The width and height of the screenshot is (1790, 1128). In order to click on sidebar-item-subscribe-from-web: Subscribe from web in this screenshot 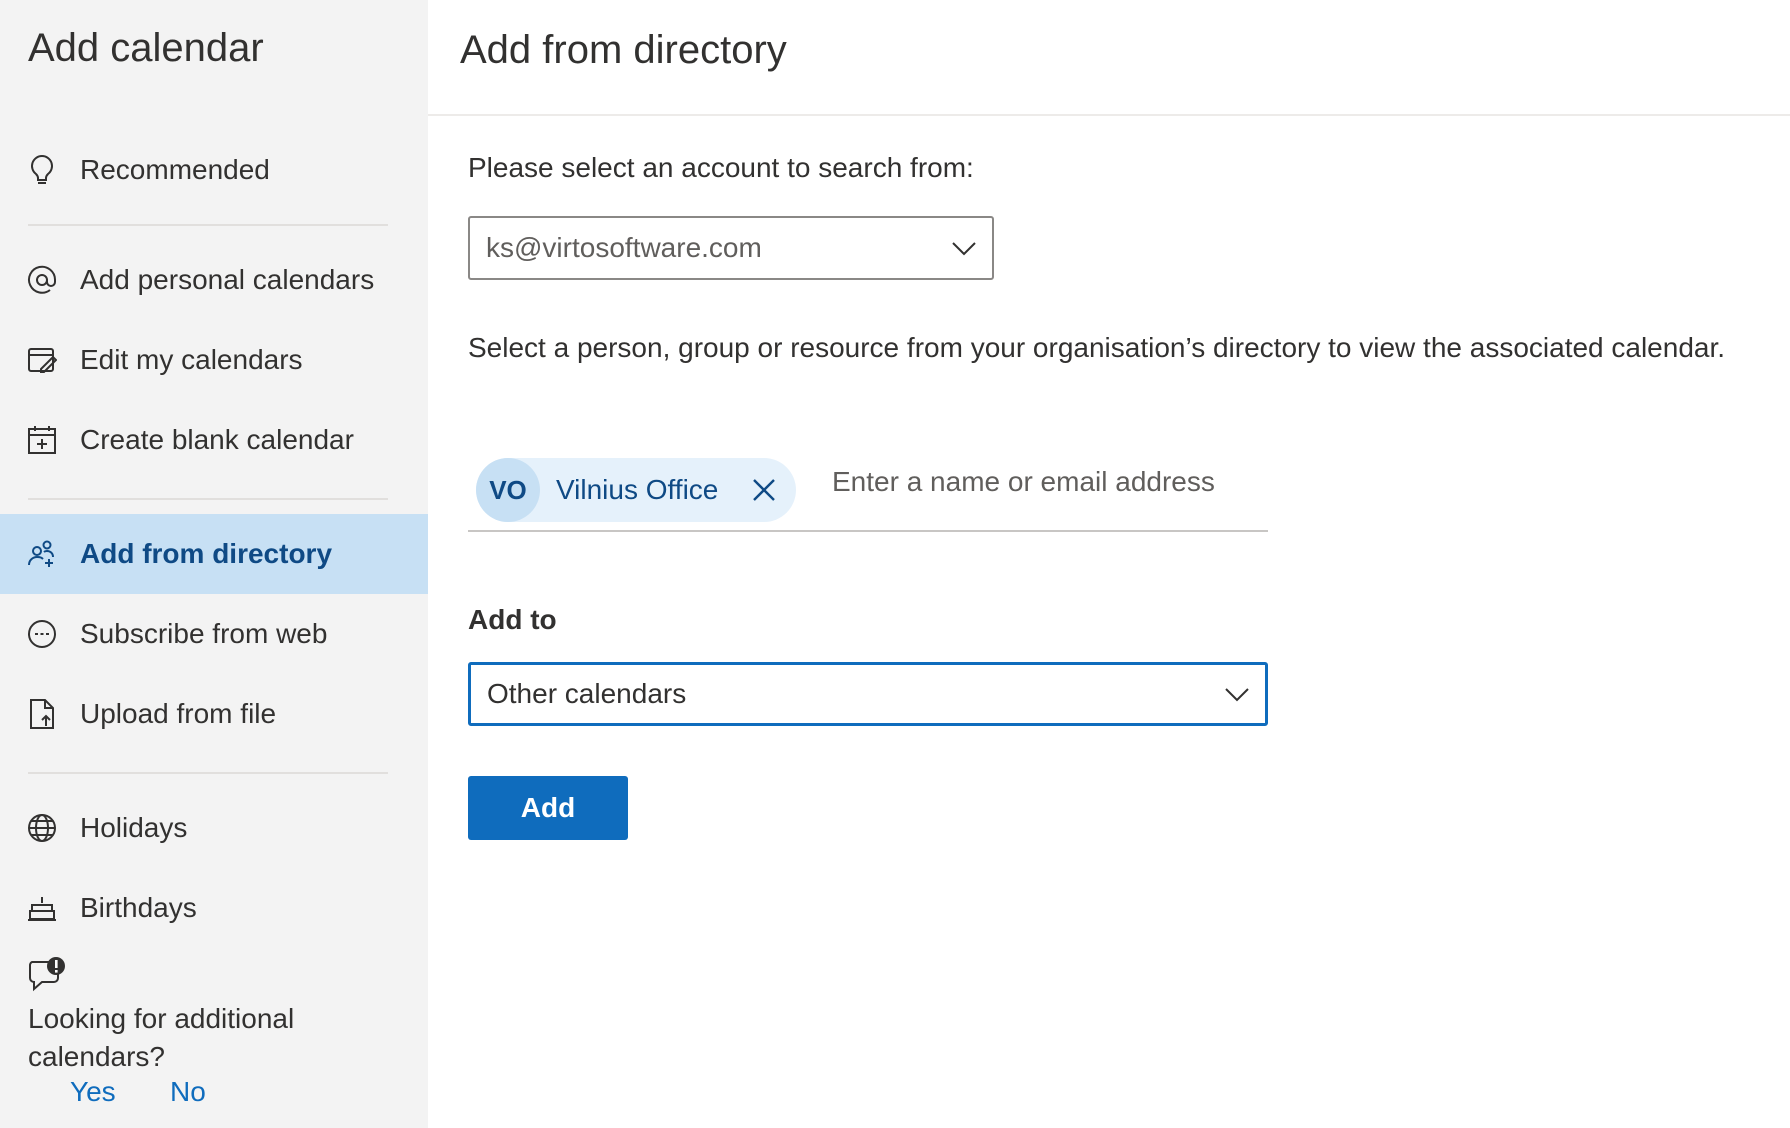, I will do `click(214, 634)`.